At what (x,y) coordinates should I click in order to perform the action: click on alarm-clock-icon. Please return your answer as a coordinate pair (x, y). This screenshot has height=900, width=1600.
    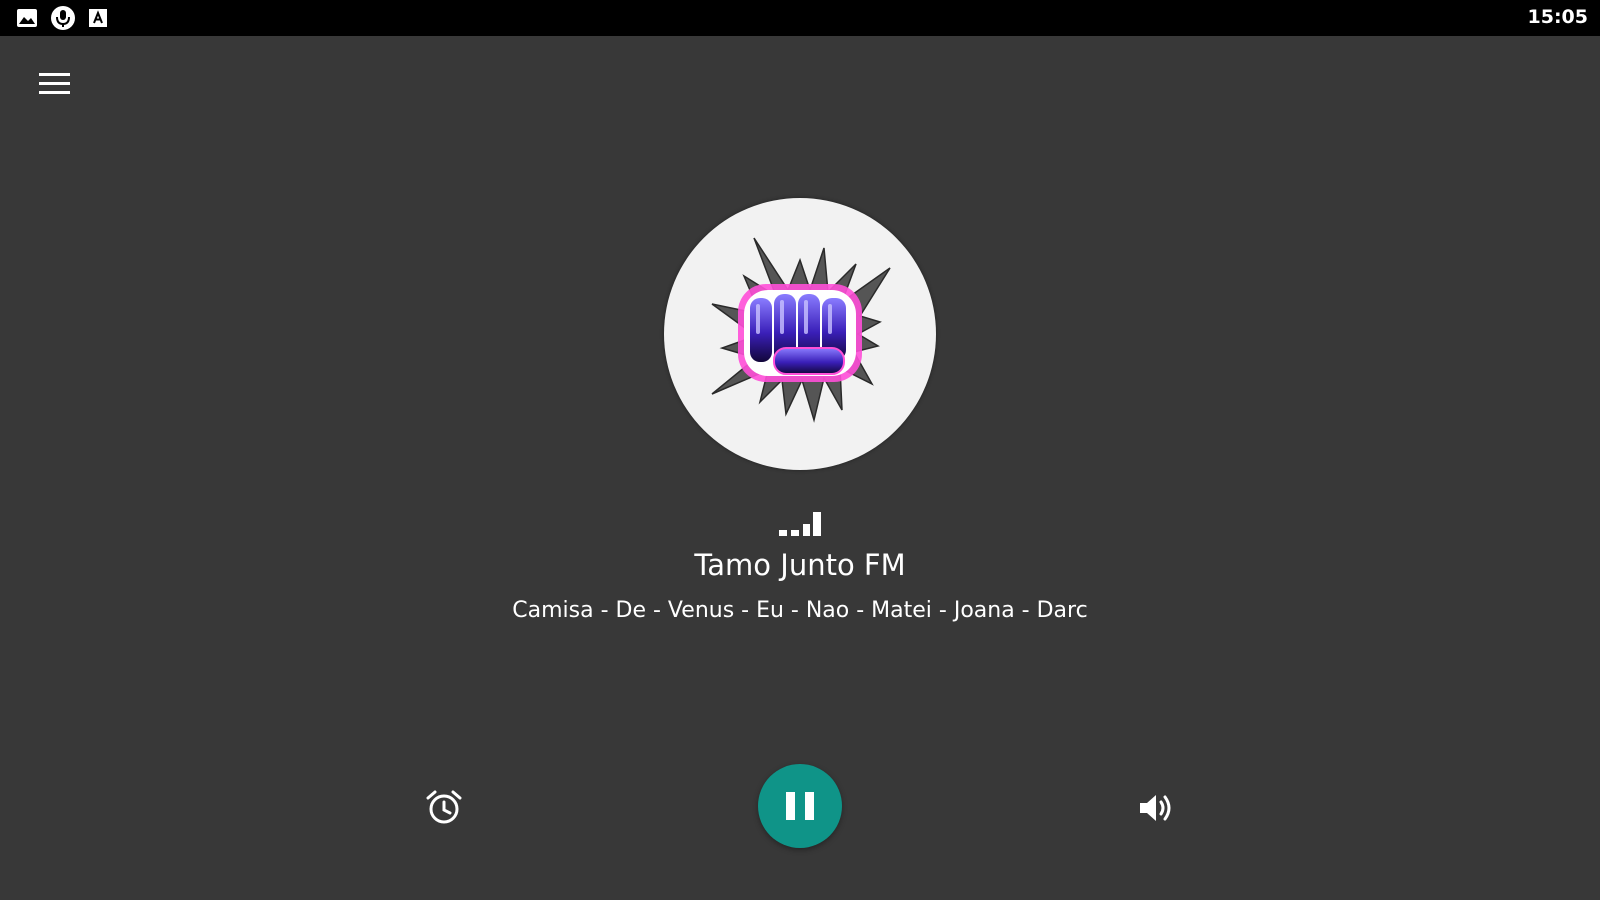
    Looking at the image, I should click on (444, 807).